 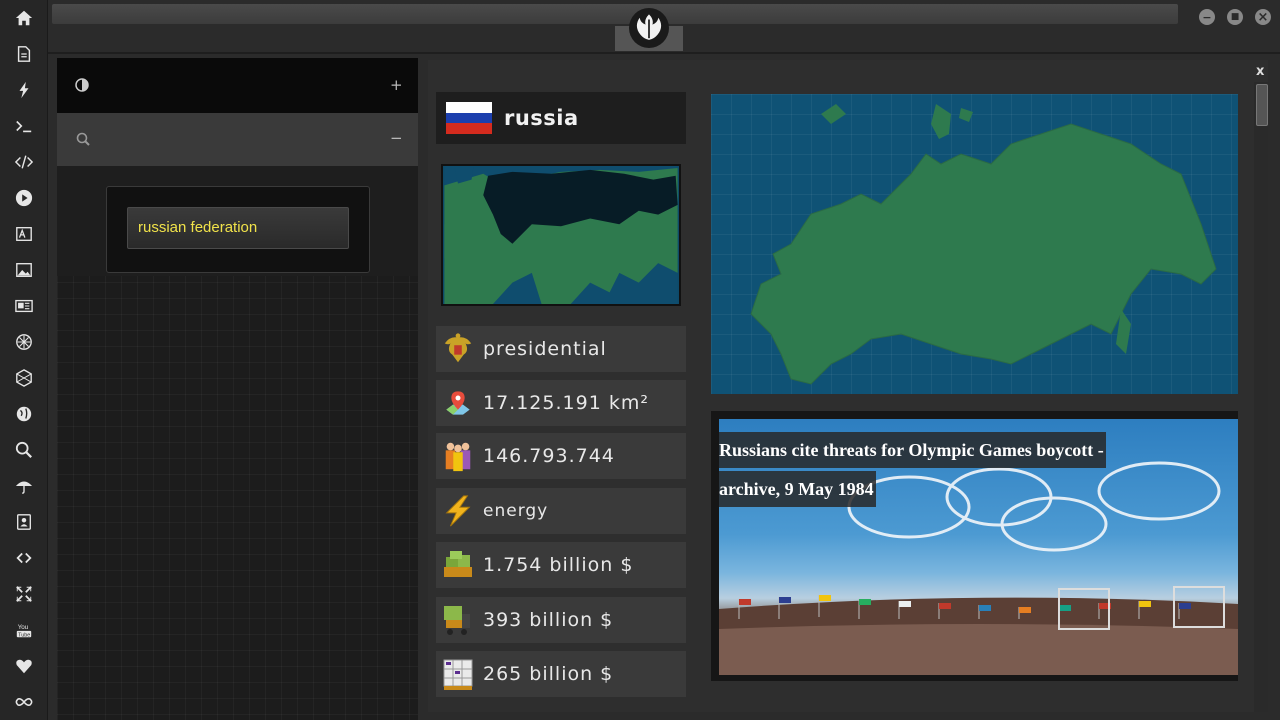 What do you see at coordinates (561, 235) in the screenshot?
I see `locator-map` at bounding box center [561, 235].